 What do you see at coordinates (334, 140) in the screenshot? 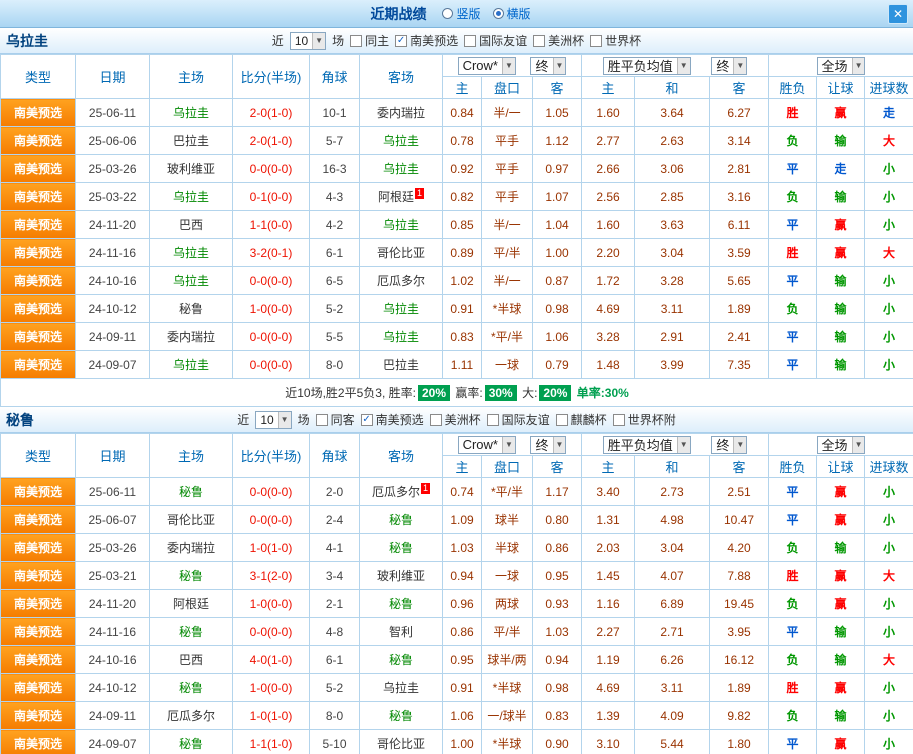
I see `corner-cell: 5-7` at bounding box center [334, 140].